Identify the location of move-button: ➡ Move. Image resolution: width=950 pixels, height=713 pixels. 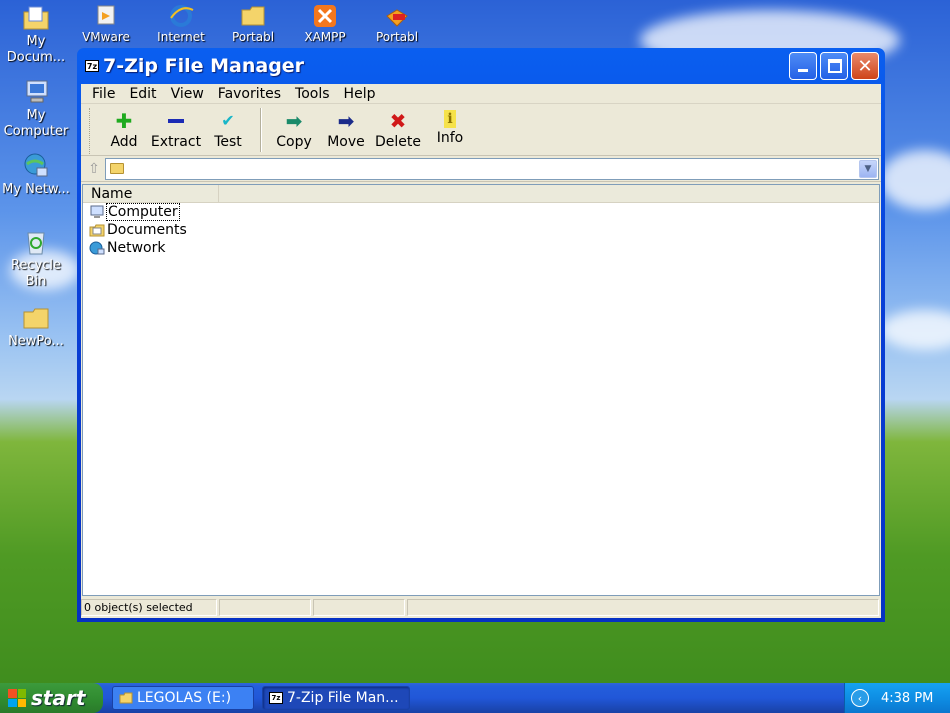
(346, 128).